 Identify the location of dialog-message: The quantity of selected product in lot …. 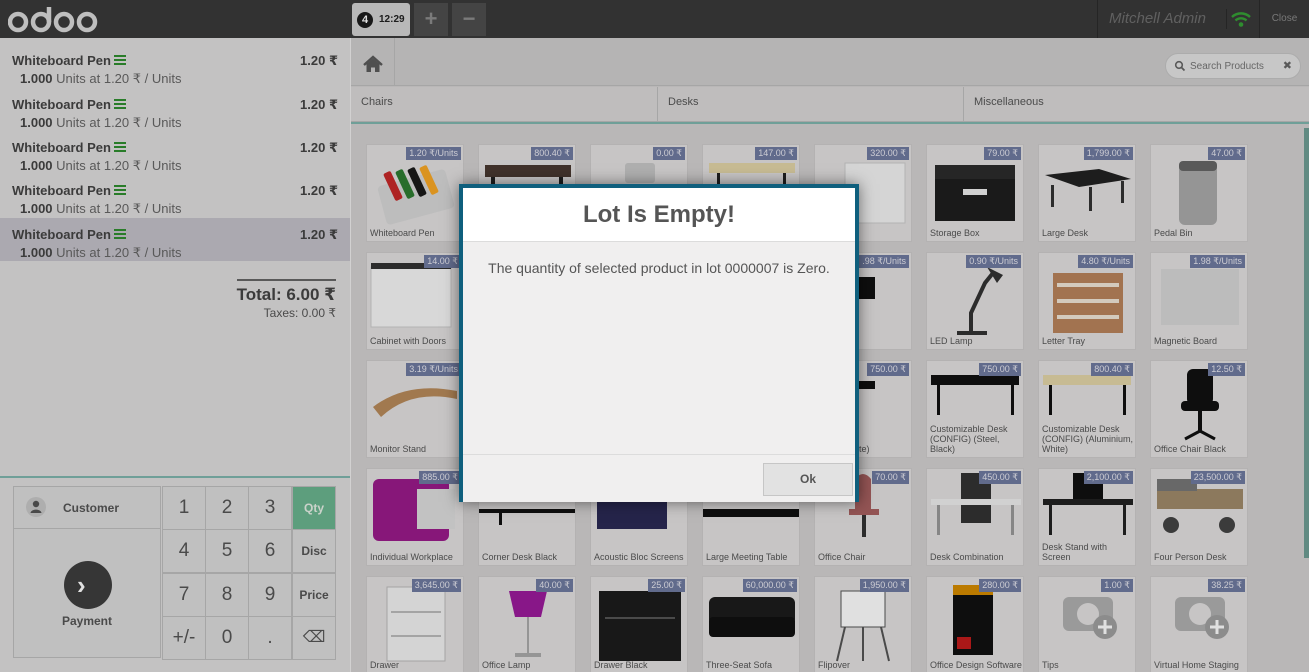
(659, 268).